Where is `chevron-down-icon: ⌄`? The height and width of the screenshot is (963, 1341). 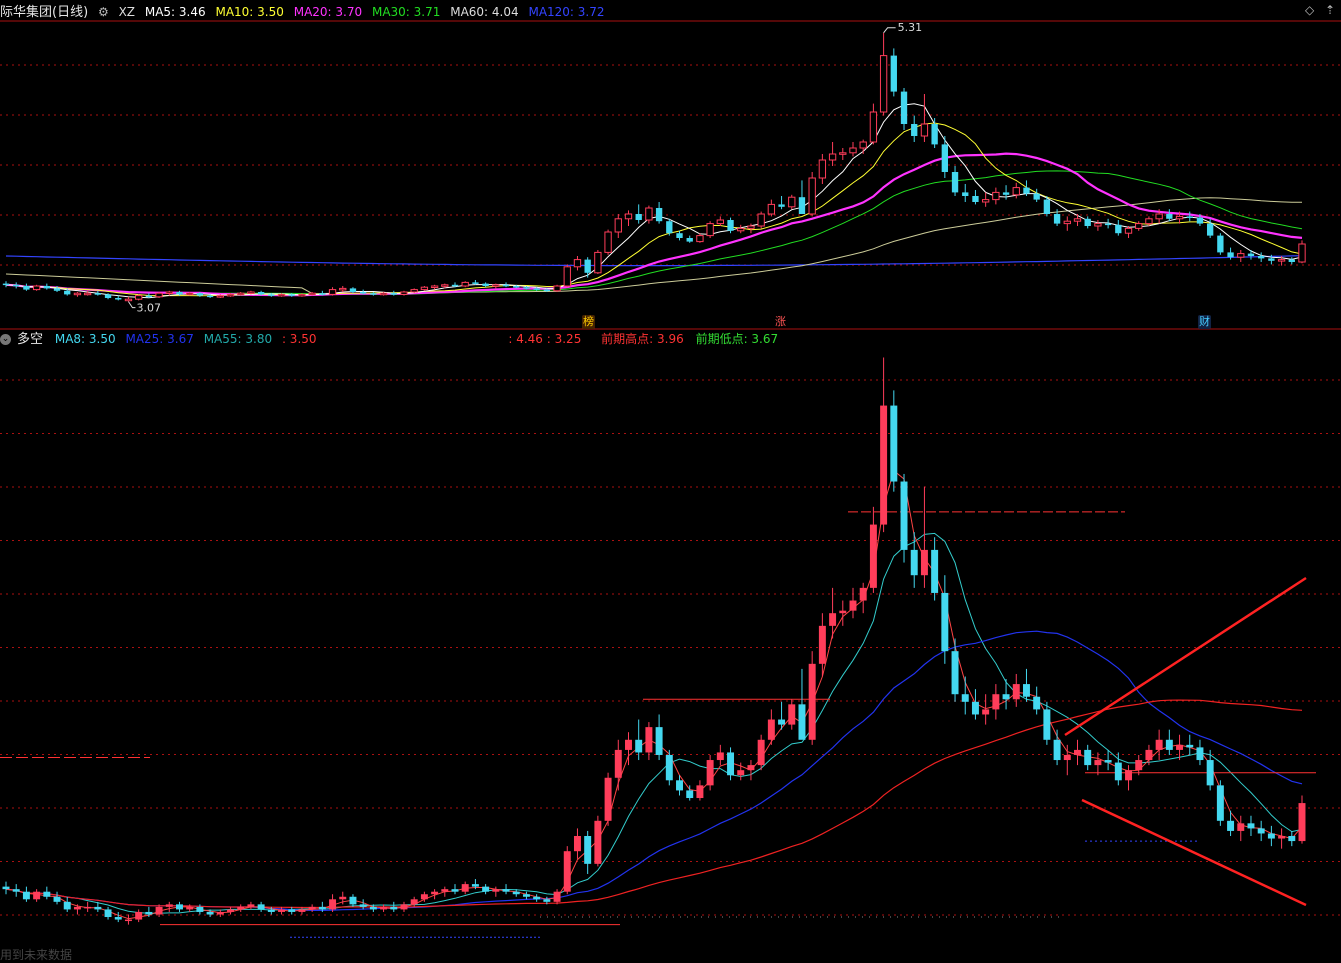
chevron-down-icon: ⌄ is located at coordinates (5, 339).